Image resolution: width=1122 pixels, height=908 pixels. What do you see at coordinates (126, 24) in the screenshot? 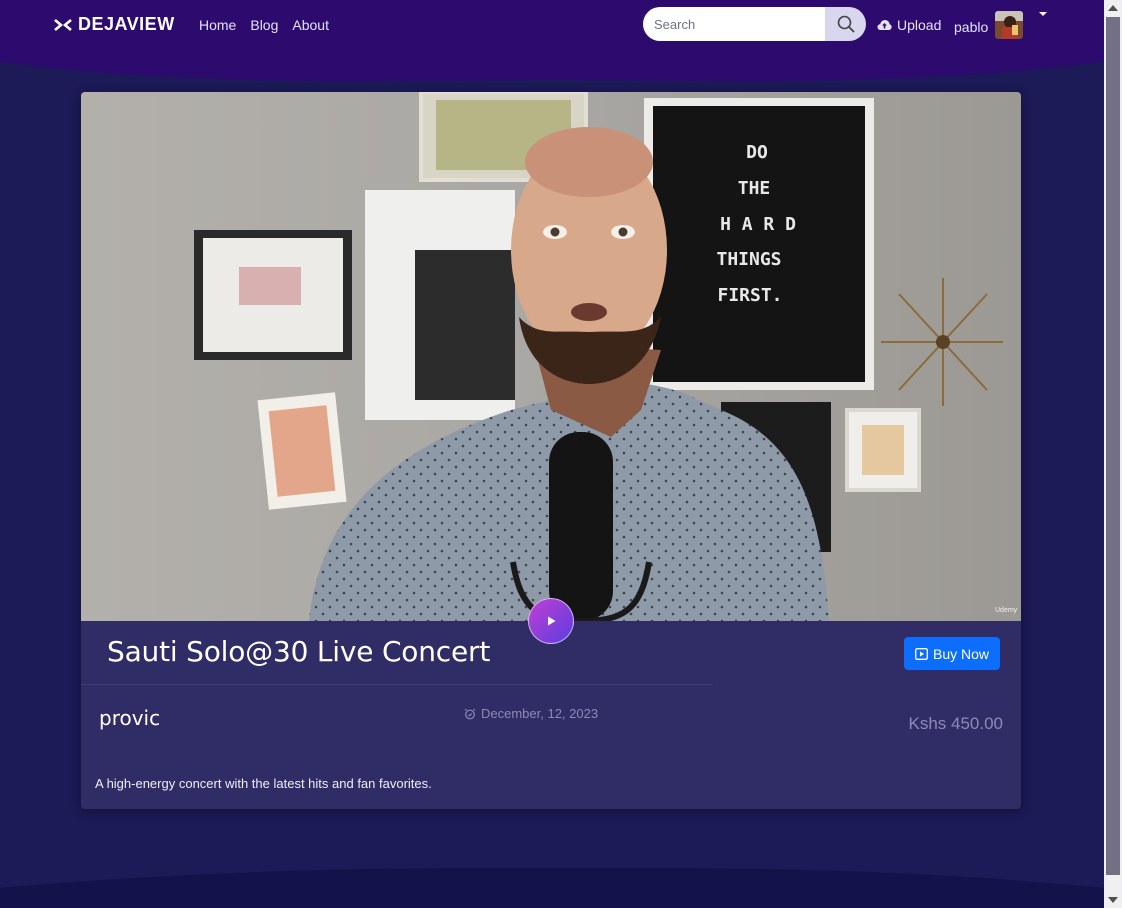
I see `brand-name: DEJAVIEW` at bounding box center [126, 24].